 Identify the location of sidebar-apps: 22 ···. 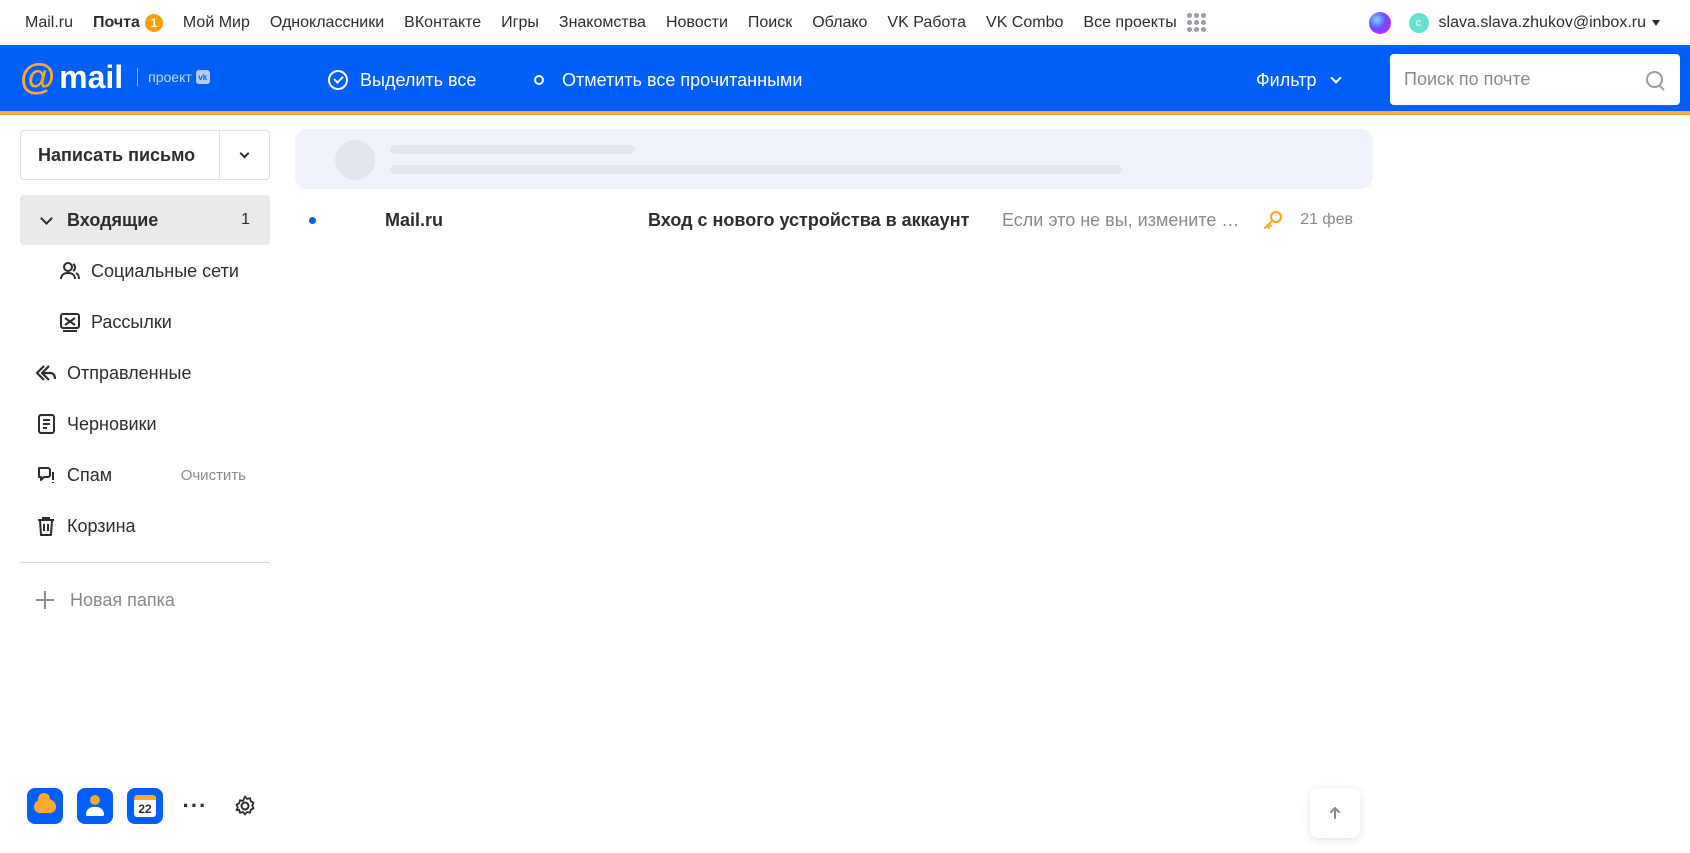
(145, 806).